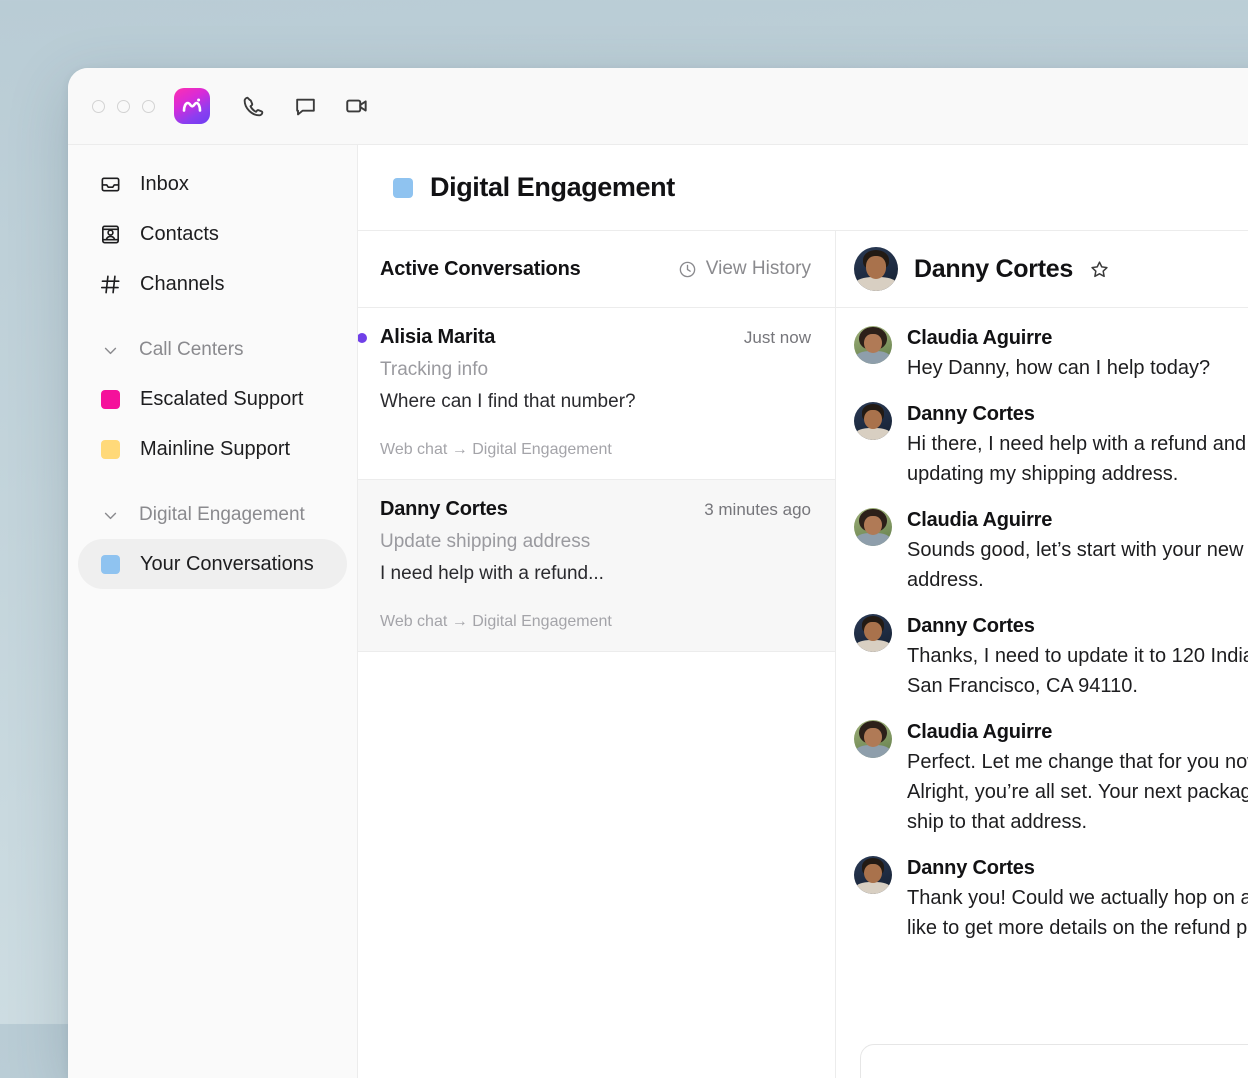 Image resolution: width=1248 pixels, height=1078 pixels. I want to click on composer-area, so click(1042, 1061).